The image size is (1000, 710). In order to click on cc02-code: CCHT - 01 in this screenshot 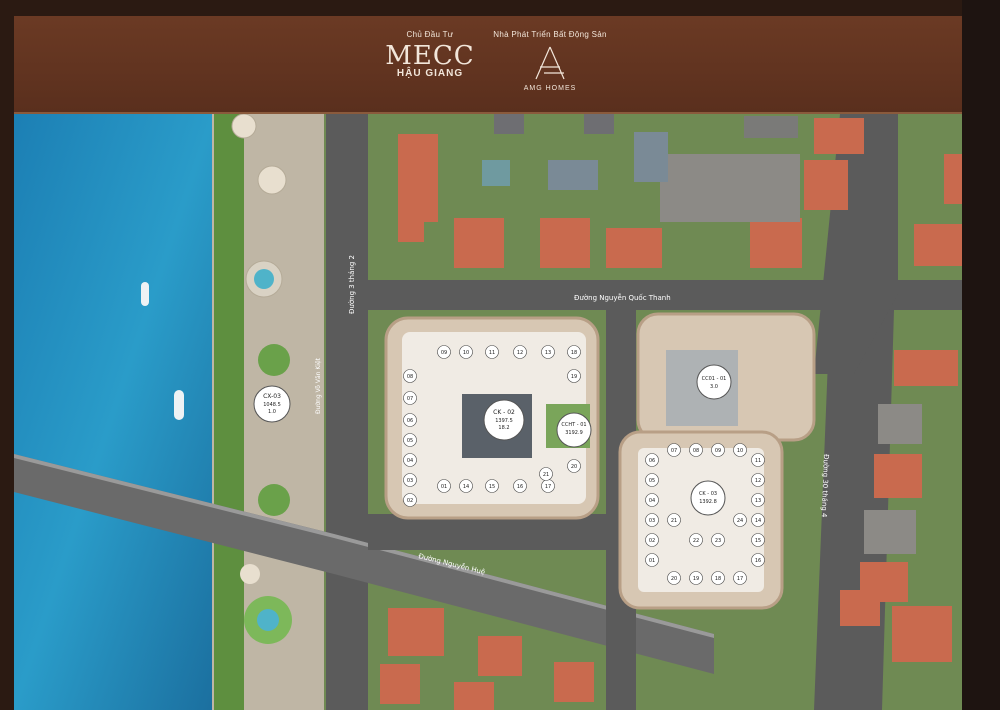, I will do `click(573, 425)`.